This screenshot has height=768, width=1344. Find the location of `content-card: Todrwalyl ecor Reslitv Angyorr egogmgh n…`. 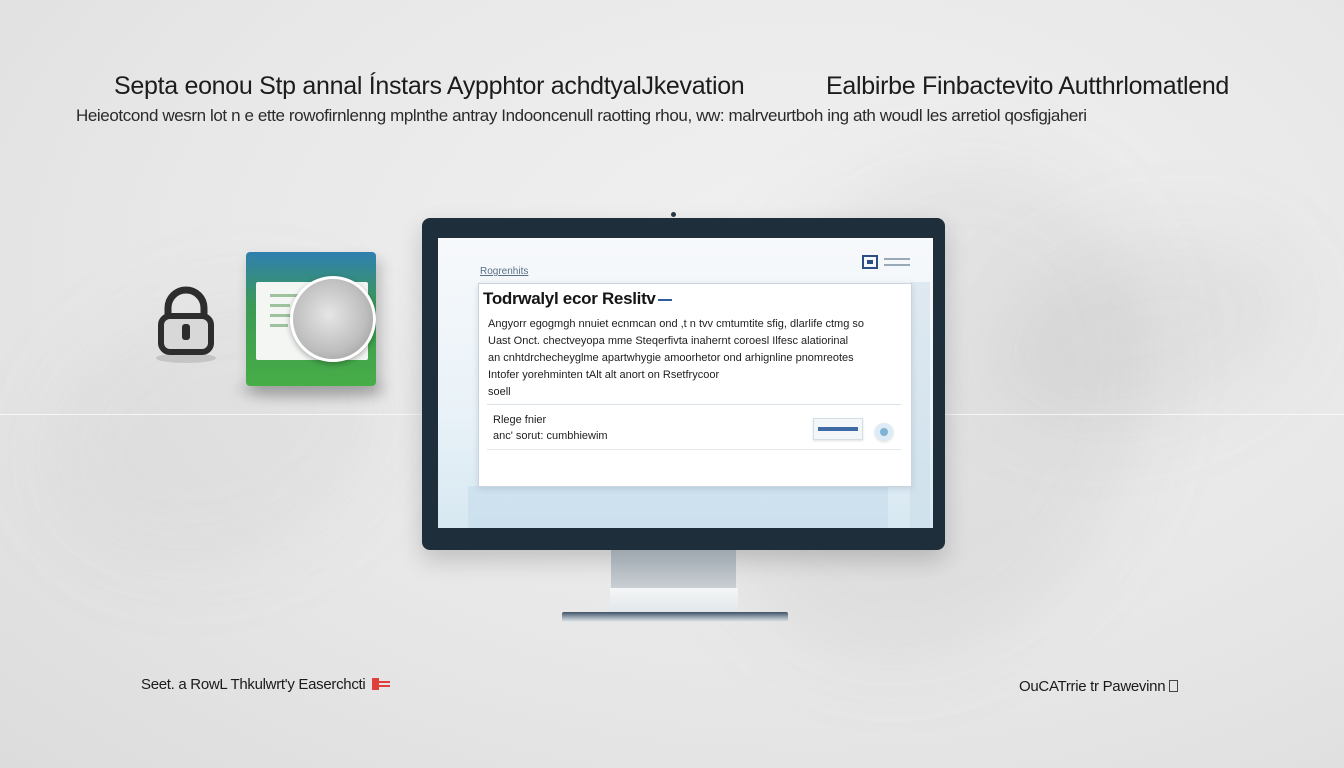

content-card: Todrwalyl ecor Reslitv Angyorr egogmgh n… is located at coordinates (695, 385).